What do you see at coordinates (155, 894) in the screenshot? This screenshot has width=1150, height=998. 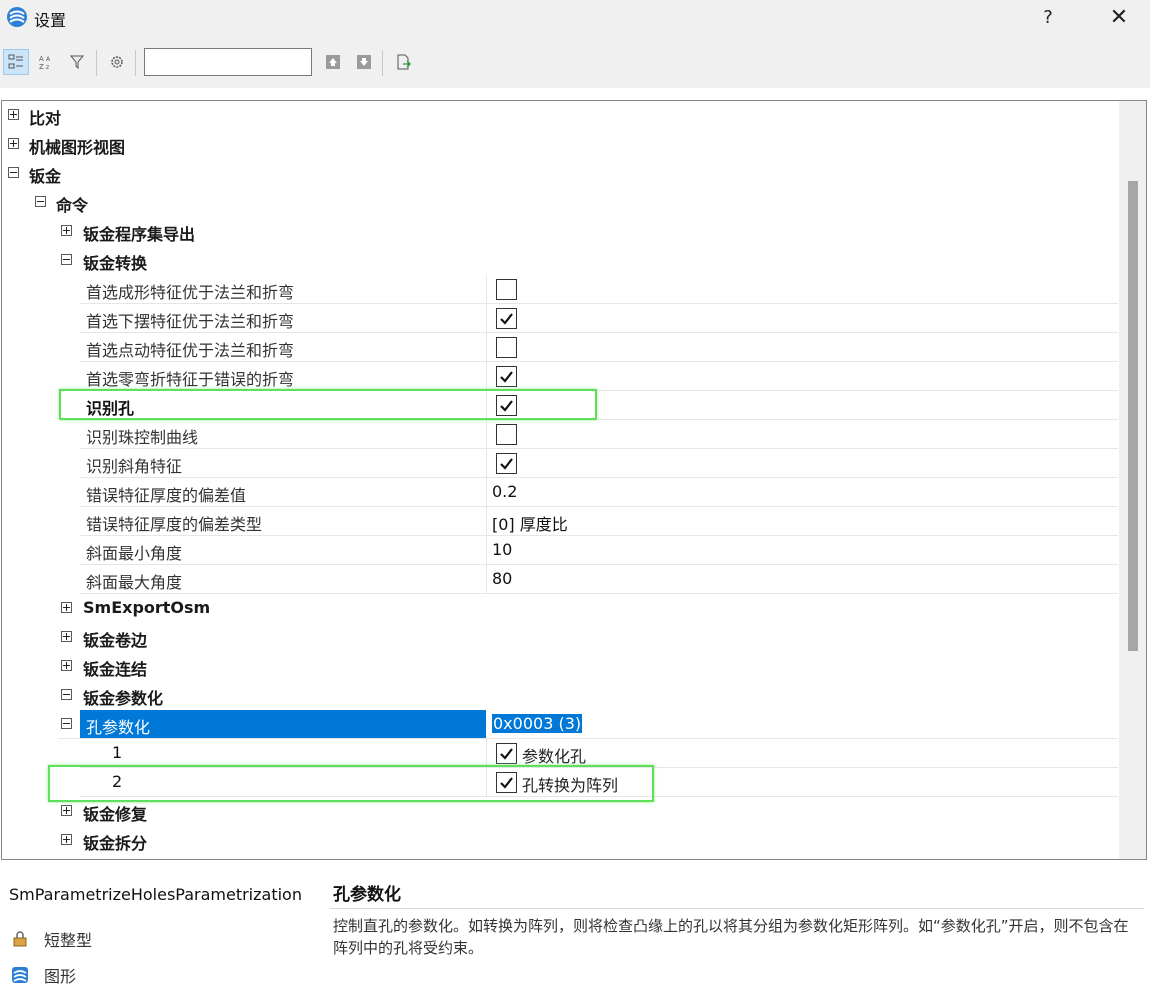 I see `property-id: SmParametrizeHolesParametrization` at bounding box center [155, 894].